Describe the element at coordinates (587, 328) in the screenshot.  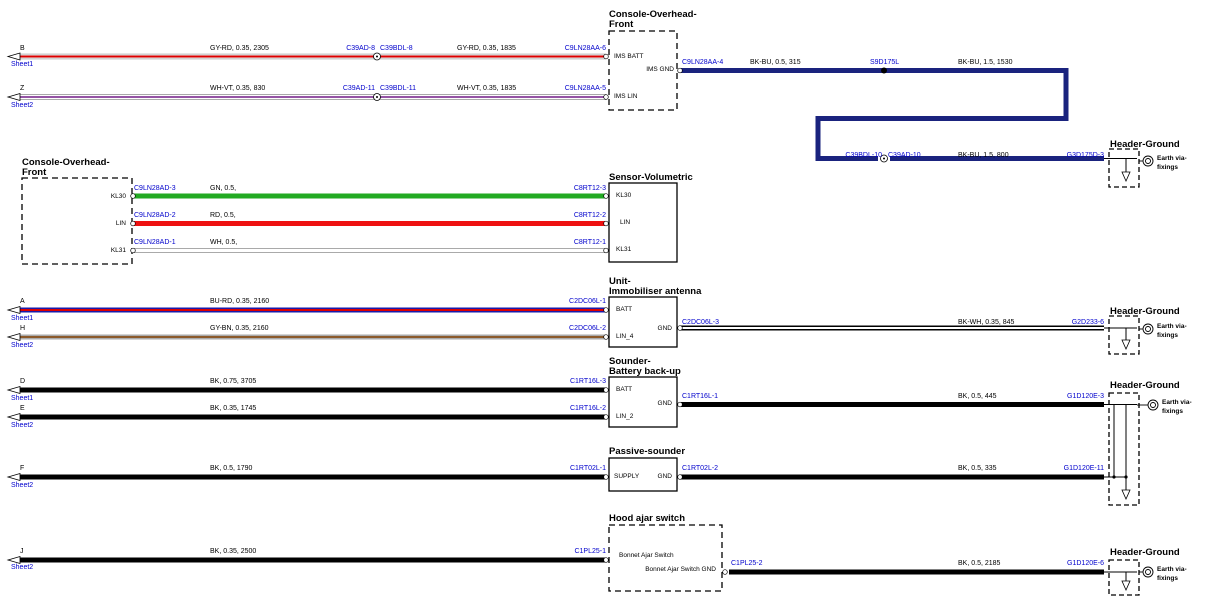
I see `connector-label: C2DC06L-2` at that location.